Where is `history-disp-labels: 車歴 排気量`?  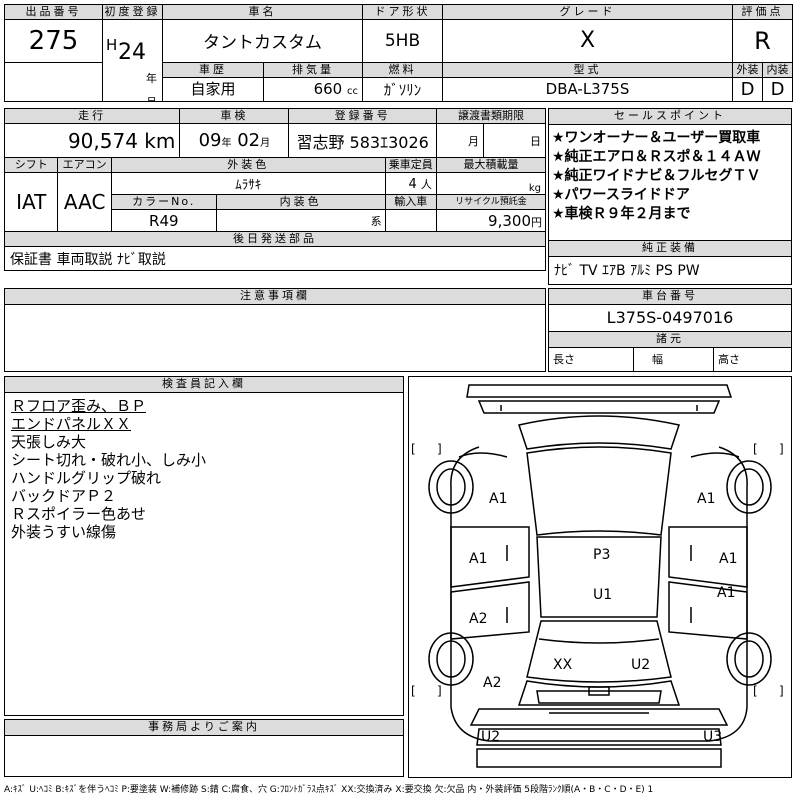
history-disp-labels: 車歴 排気量 is located at coordinates (262, 69).